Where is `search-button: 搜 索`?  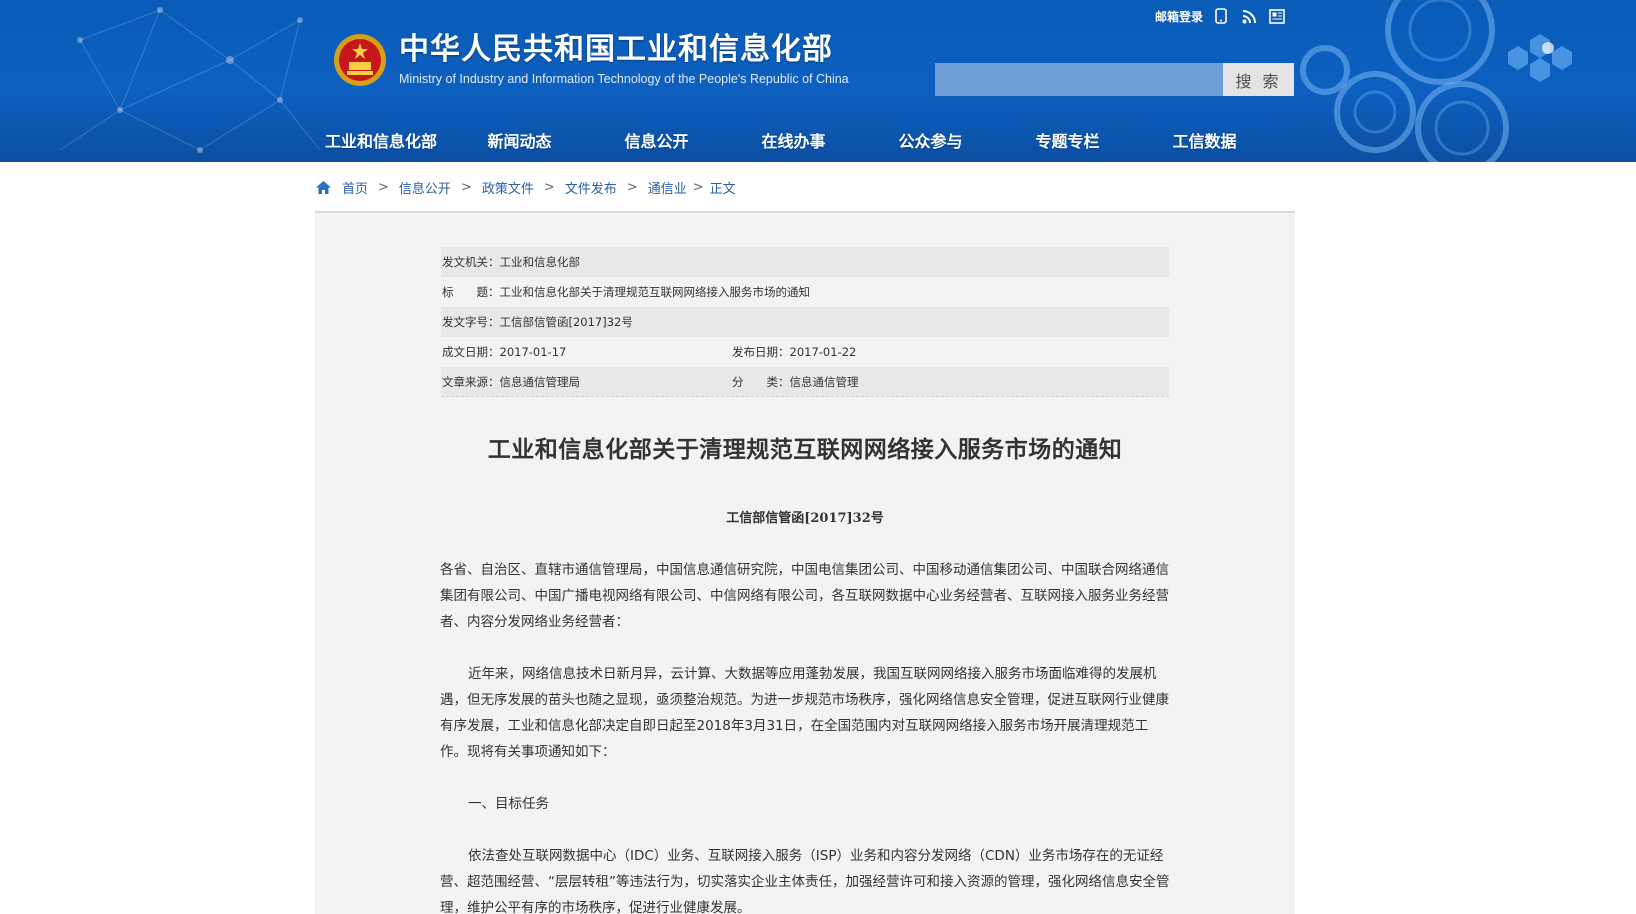 search-button: 搜 索 is located at coordinates (1258, 79).